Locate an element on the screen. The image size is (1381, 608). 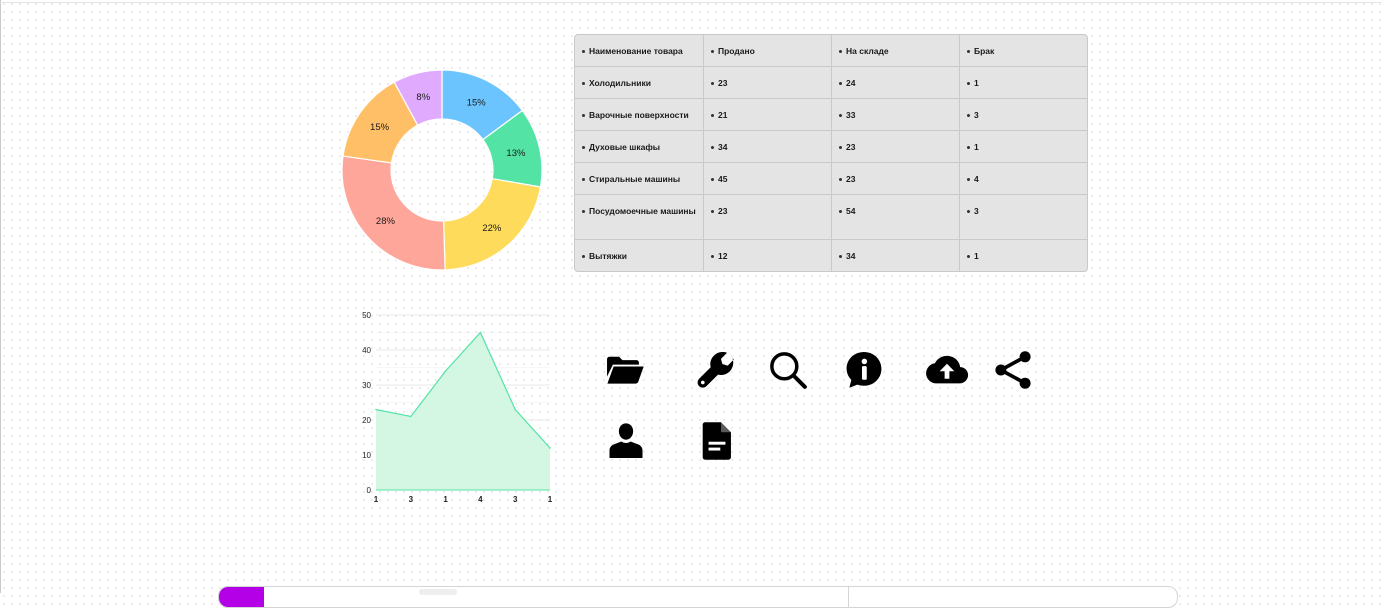
donut-slice is located at coordinates (393, 213).